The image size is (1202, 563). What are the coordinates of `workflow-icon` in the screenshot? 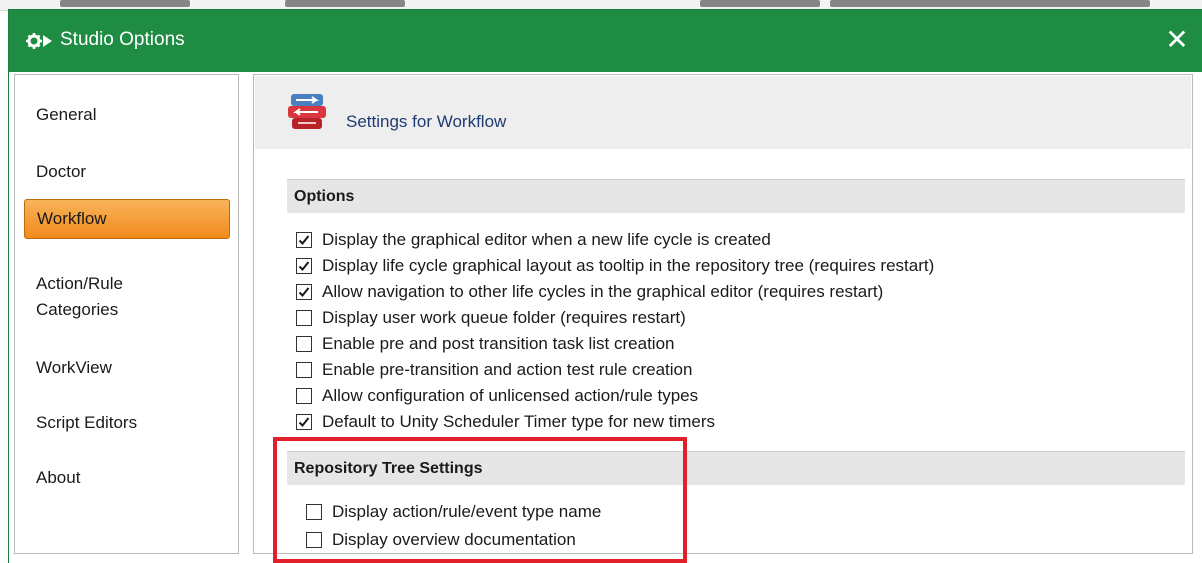 It's located at (307, 112).